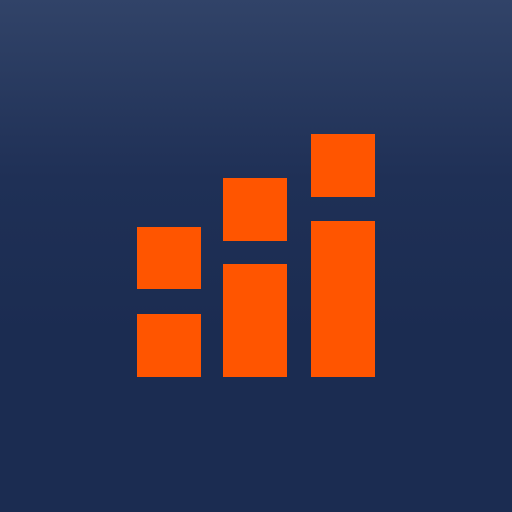 The image size is (512, 512). Describe the element at coordinates (255, 209) in the screenshot. I see `middle-column-top-block` at that location.